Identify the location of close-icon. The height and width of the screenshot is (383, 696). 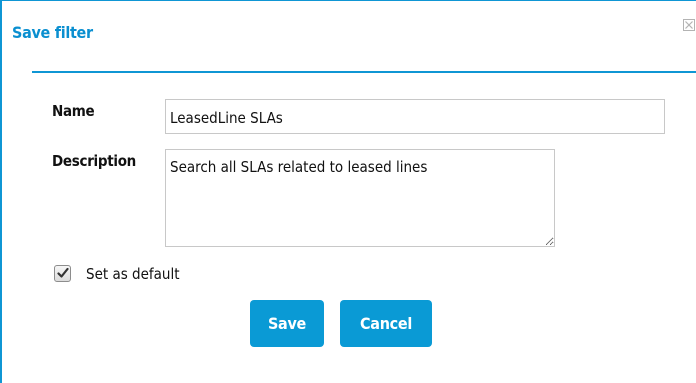
(689, 25).